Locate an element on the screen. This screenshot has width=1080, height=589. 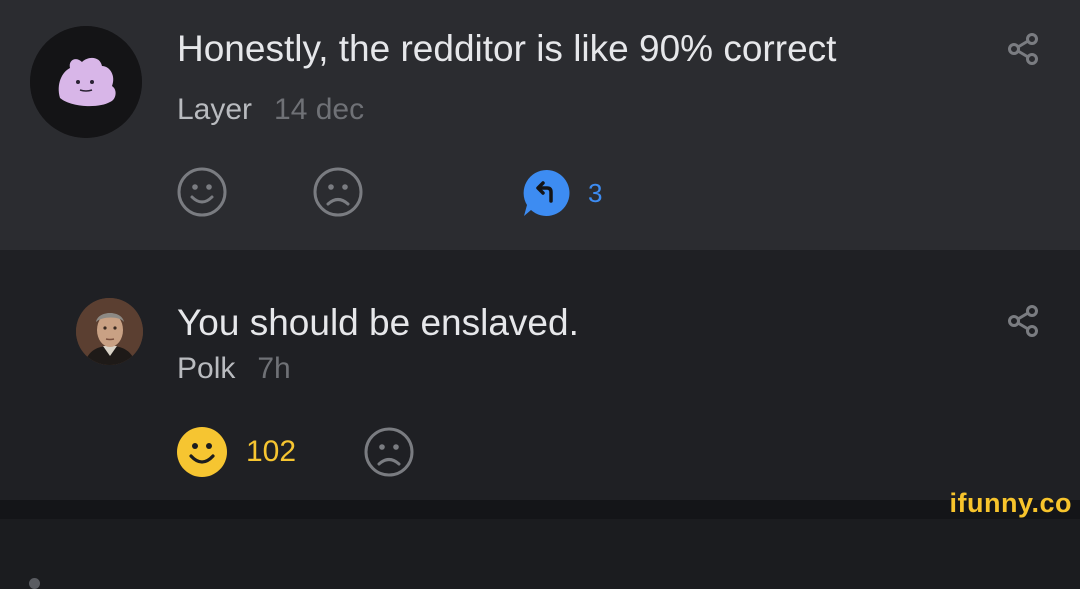
timestamp: 14 dec is located at coordinates (319, 109).